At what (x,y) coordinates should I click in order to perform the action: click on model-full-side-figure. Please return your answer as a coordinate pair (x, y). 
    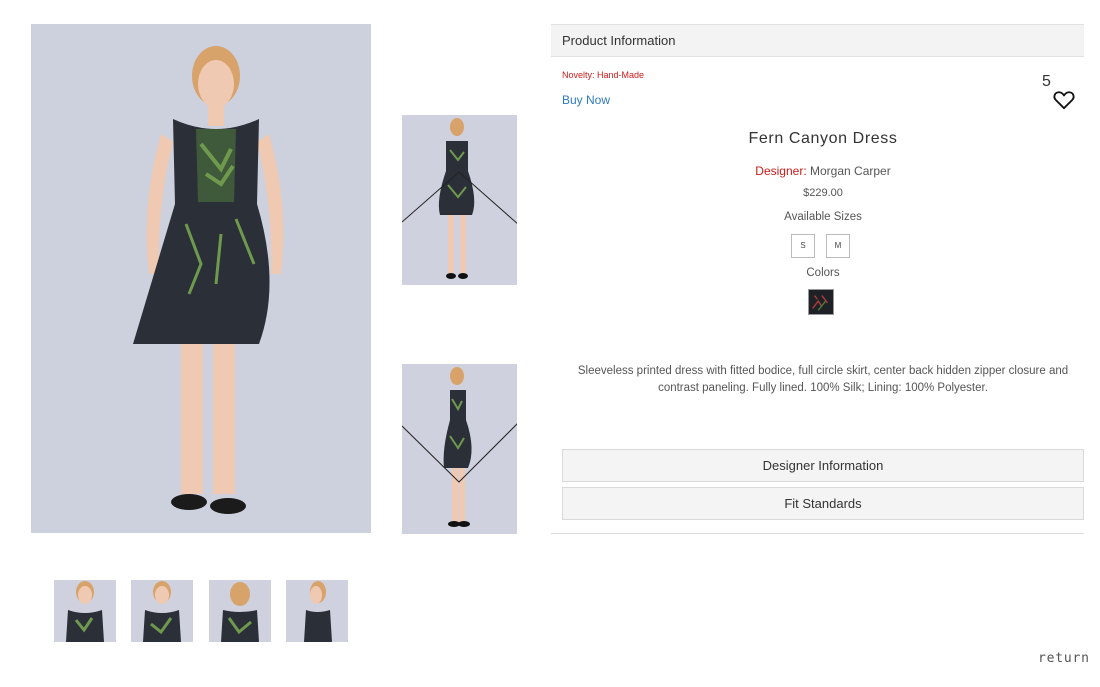
    Looking at the image, I should click on (459, 449).